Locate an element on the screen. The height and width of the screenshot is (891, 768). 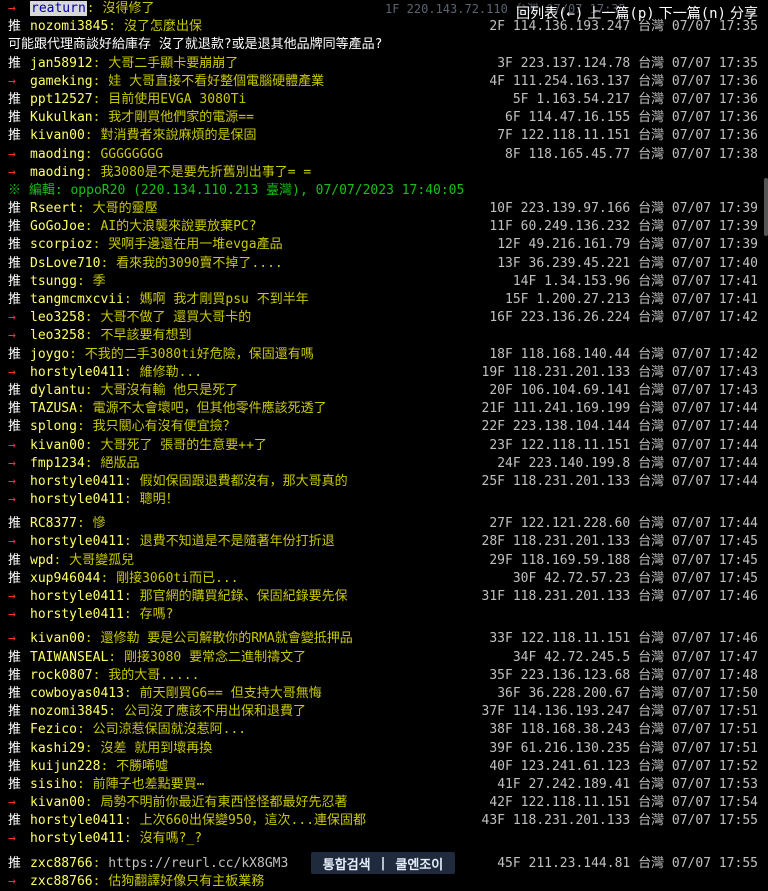
comment-content: 那官網的購買紀錄、保固紀錄要先保 is located at coordinates (243, 596).